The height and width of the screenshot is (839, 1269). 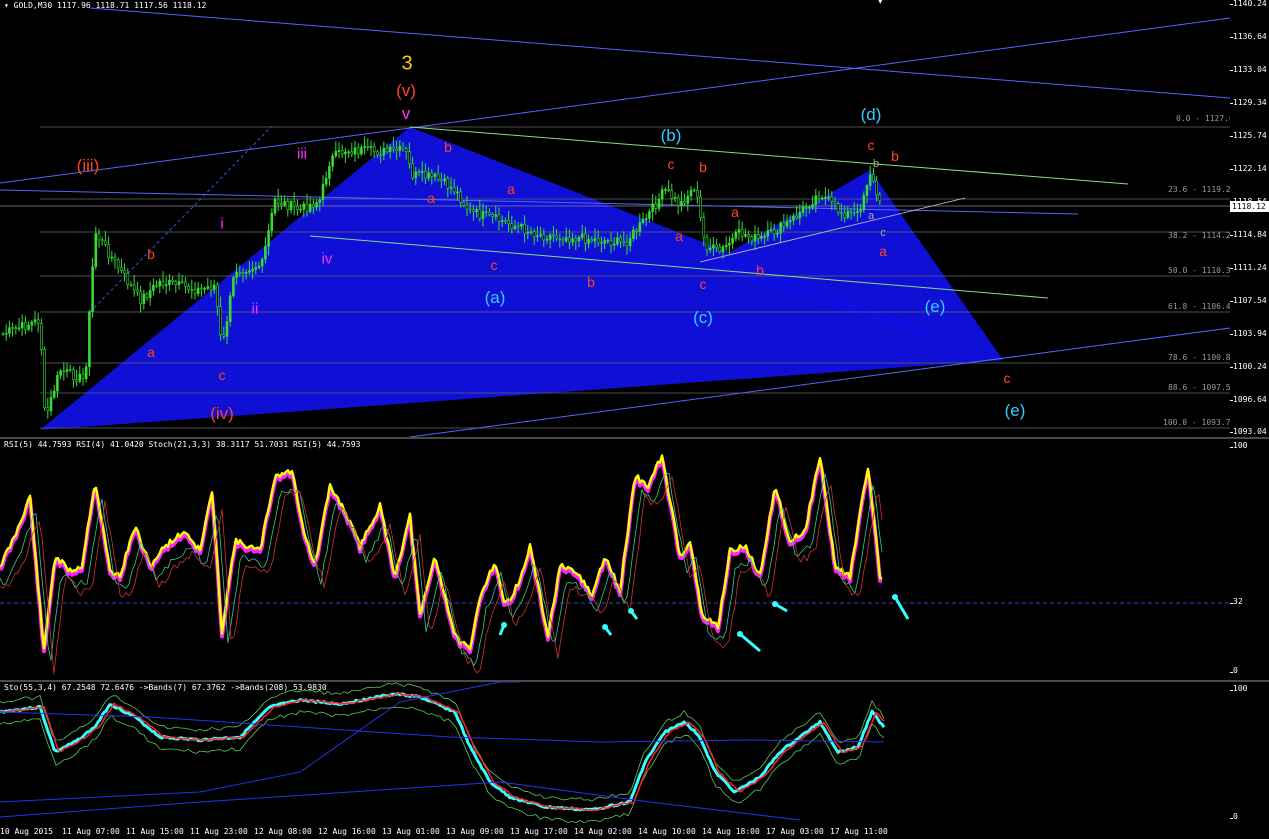 What do you see at coordinates (219, 831) in the screenshot?
I see `time-label: 11 Aug 23:00` at bounding box center [219, 831].